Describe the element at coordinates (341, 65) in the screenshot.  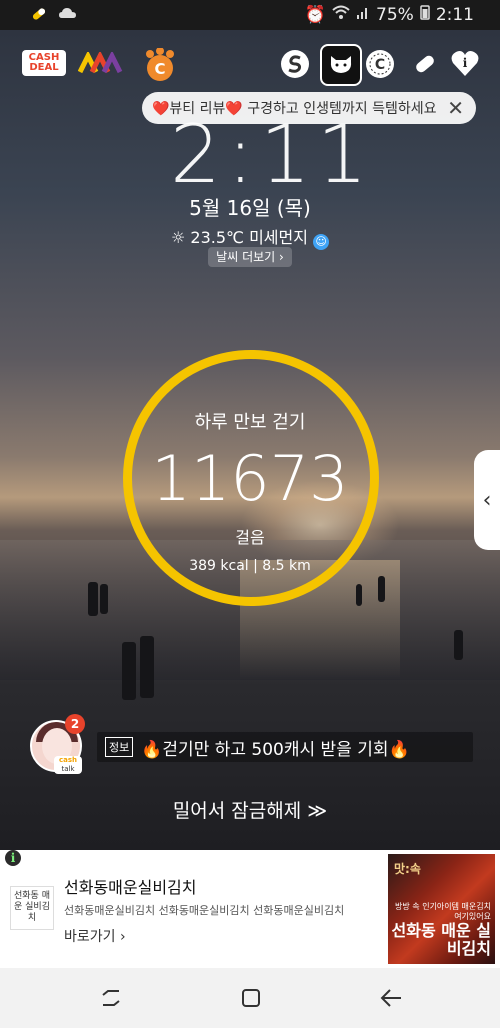
I see `cat-icon` at that location.